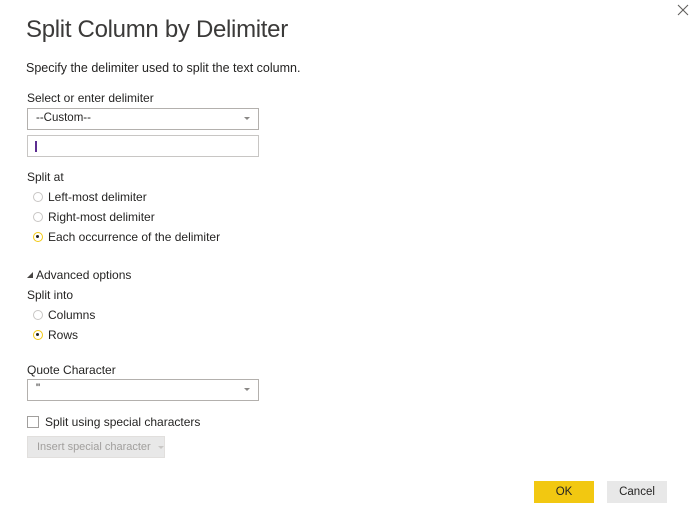 This screenshot has width=697, height=531. Describe the element at coordinates (33, 422) in the screenshot. I see `checkbox-icon` at that location.